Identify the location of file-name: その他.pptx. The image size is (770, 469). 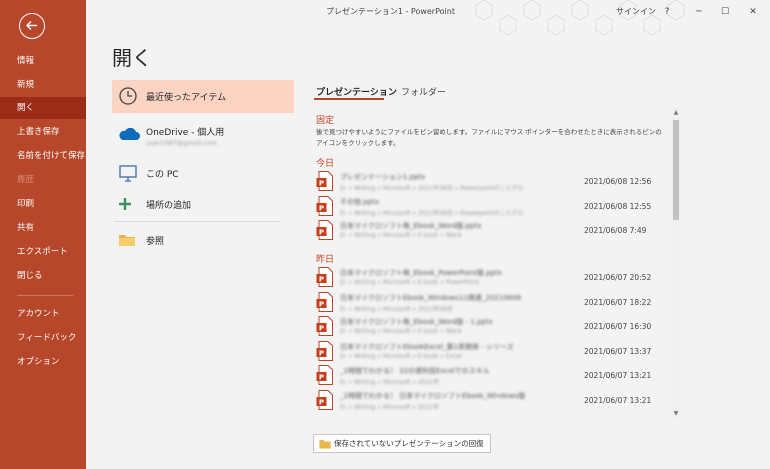
(359, 201).